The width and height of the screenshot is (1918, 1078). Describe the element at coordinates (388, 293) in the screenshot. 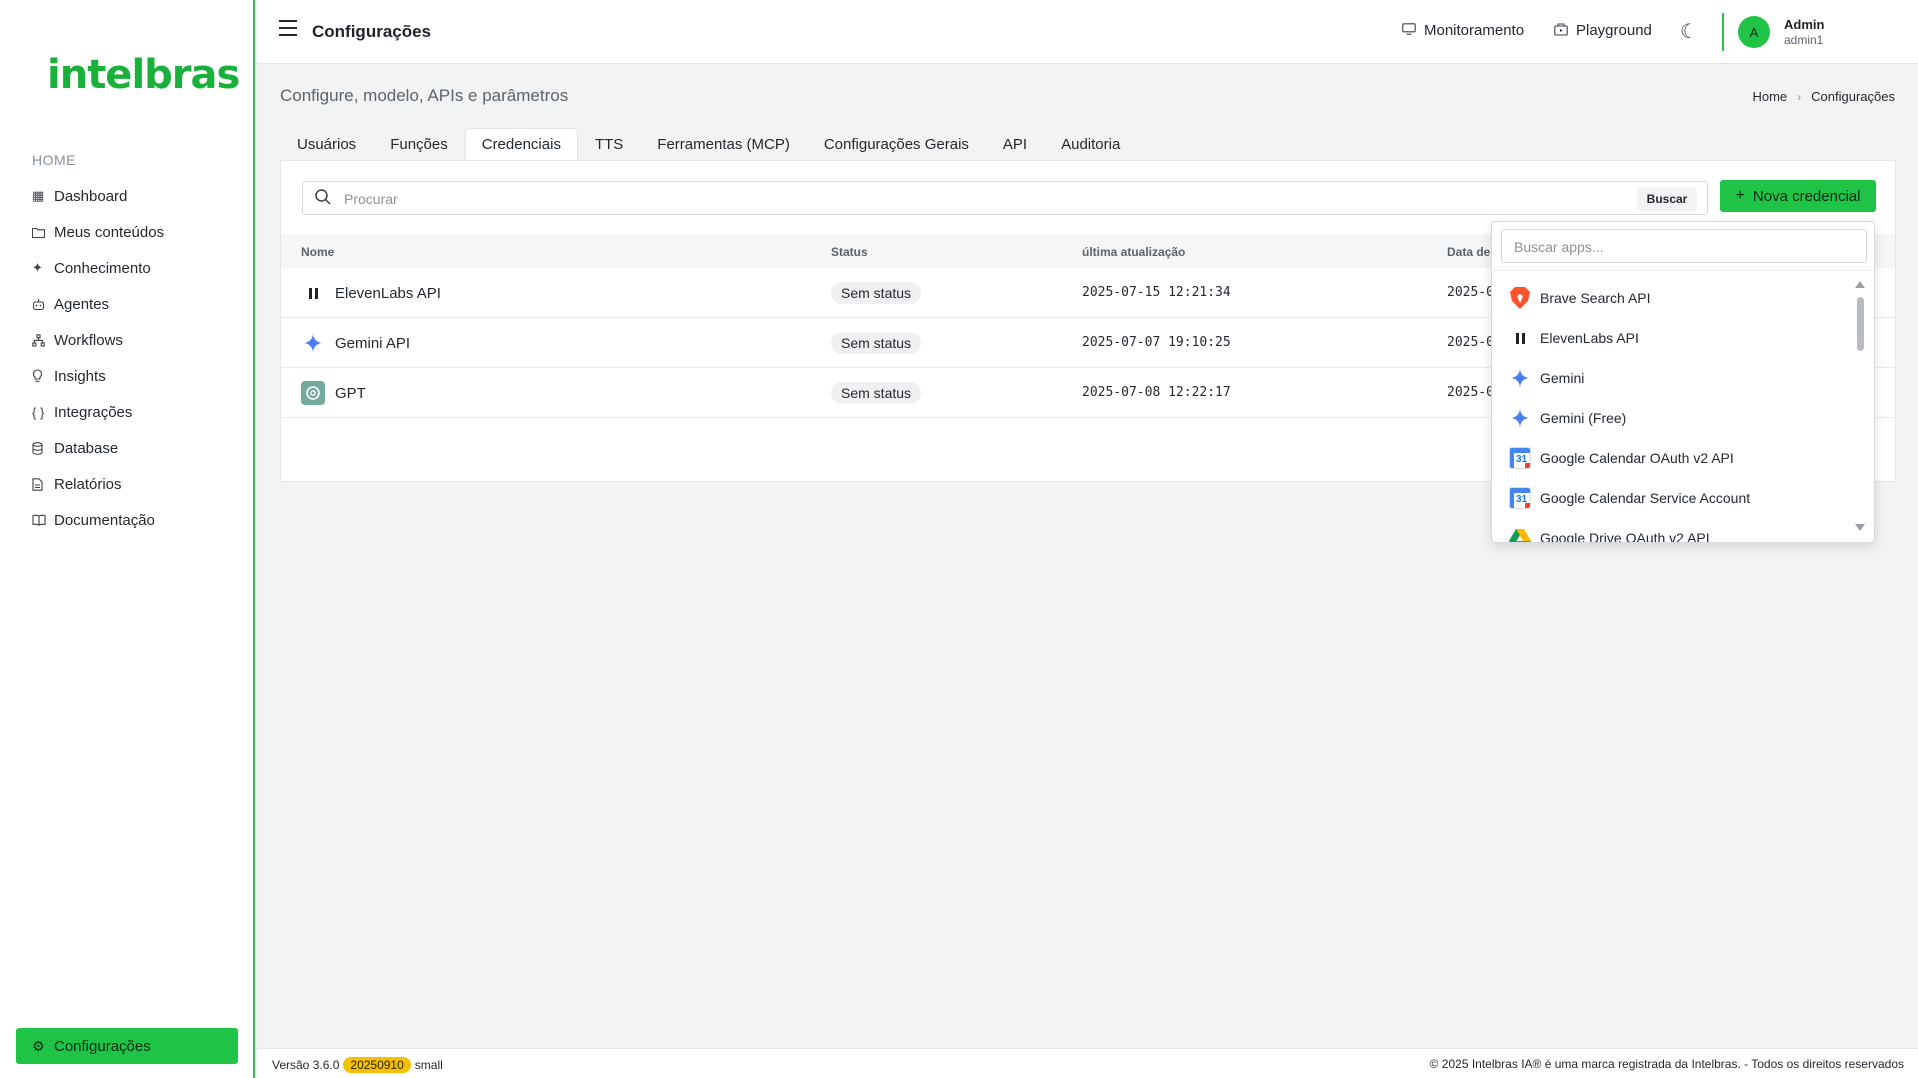

I see `credential-name: ElevenLabs API` at that location.